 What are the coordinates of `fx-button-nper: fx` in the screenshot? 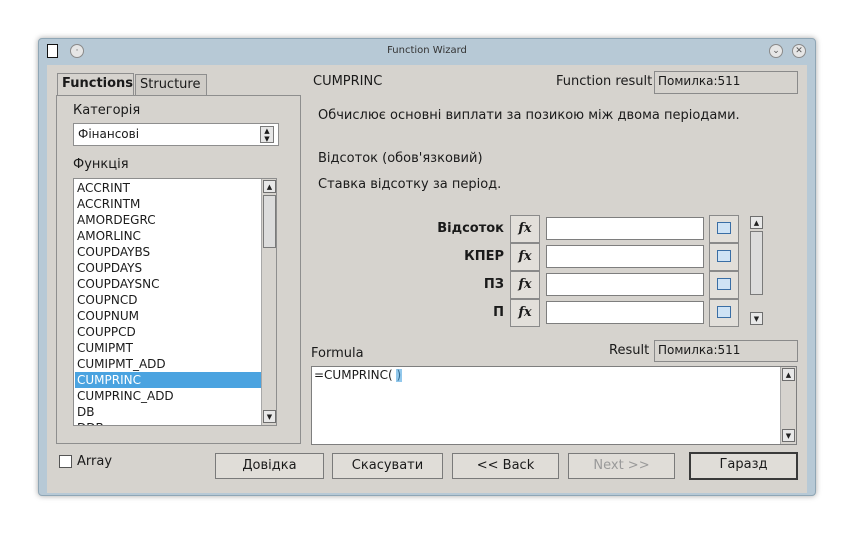 It's located at (525, 257).